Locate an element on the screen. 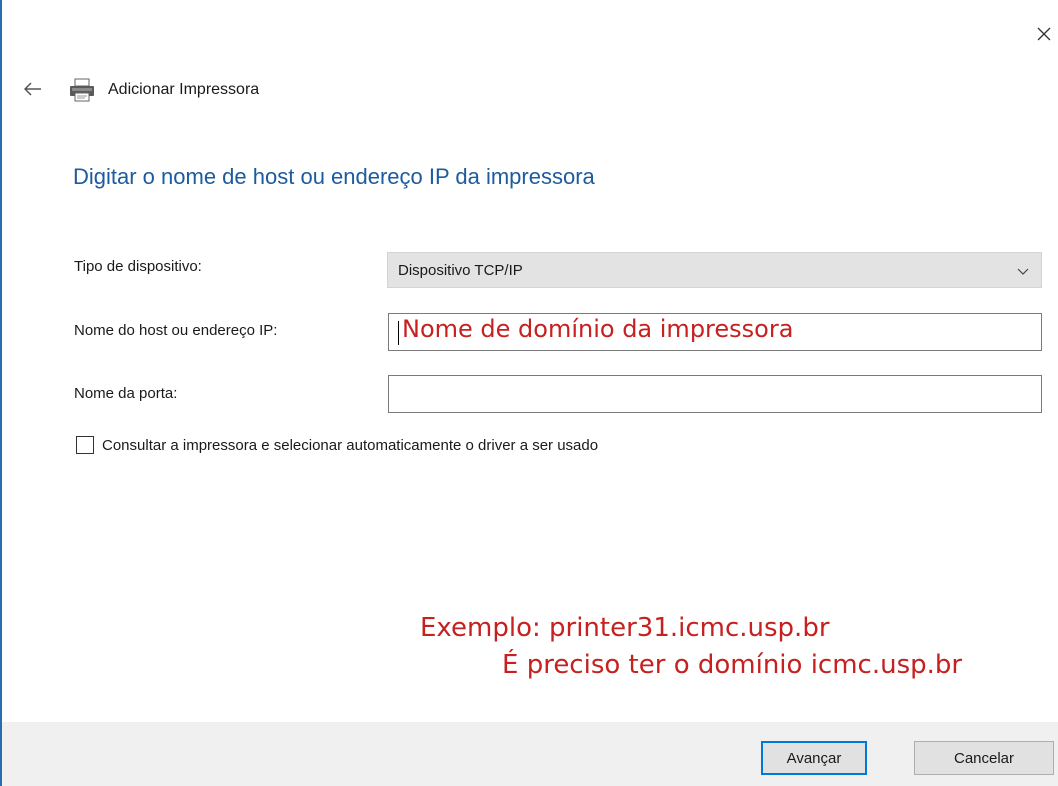 The height and width of the screenshot is (786, 1058). port-name-label: Nome da porta: is located at coordinates (126, 393).